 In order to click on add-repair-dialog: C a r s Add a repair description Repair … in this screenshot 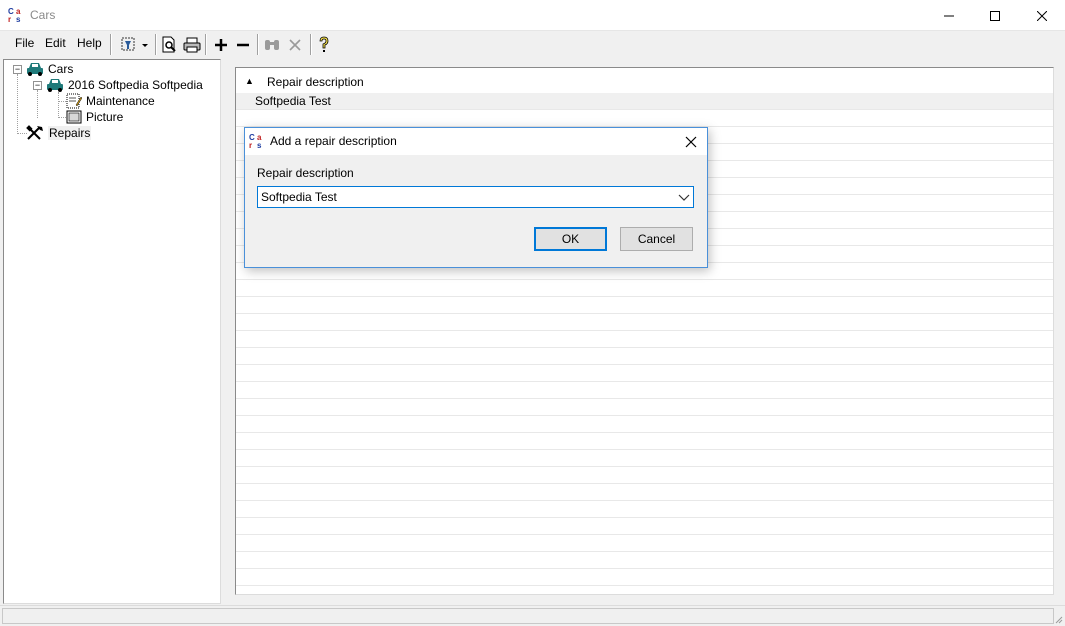, I will do `click(476, 197)`.